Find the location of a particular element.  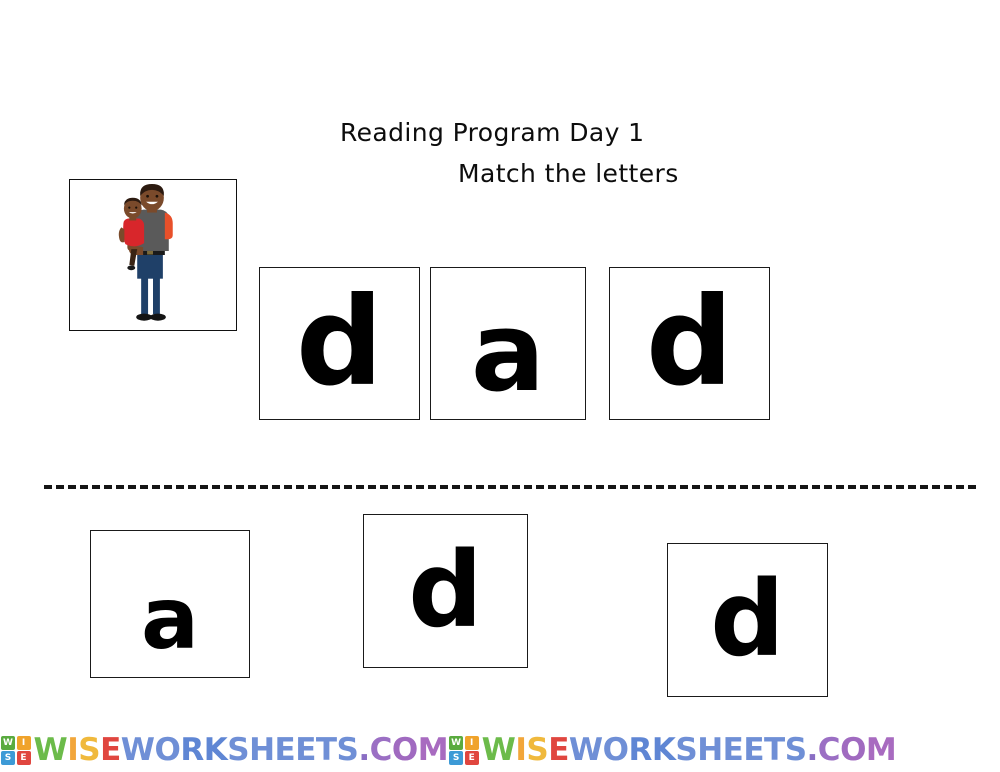

page-title: Reading Program Day 1 Match the letters is located at coordinates (550, 153).